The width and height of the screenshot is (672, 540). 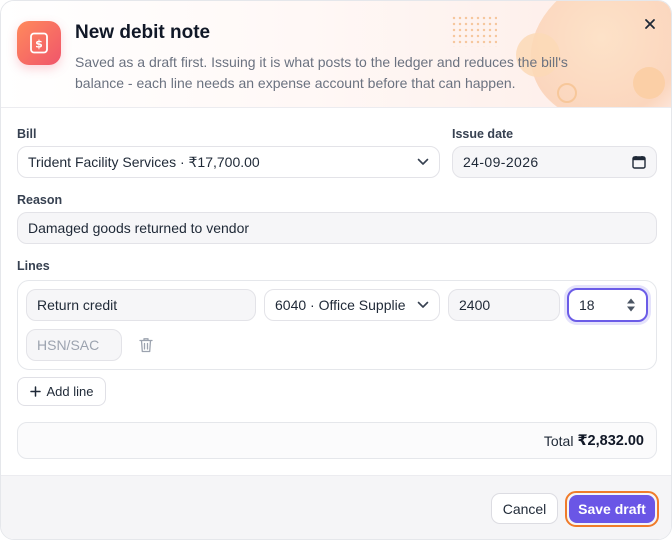 What do you see at coordinates (649, 83) in the screenshot?
I see `decorative-circle` at bounding box center [649, 83].